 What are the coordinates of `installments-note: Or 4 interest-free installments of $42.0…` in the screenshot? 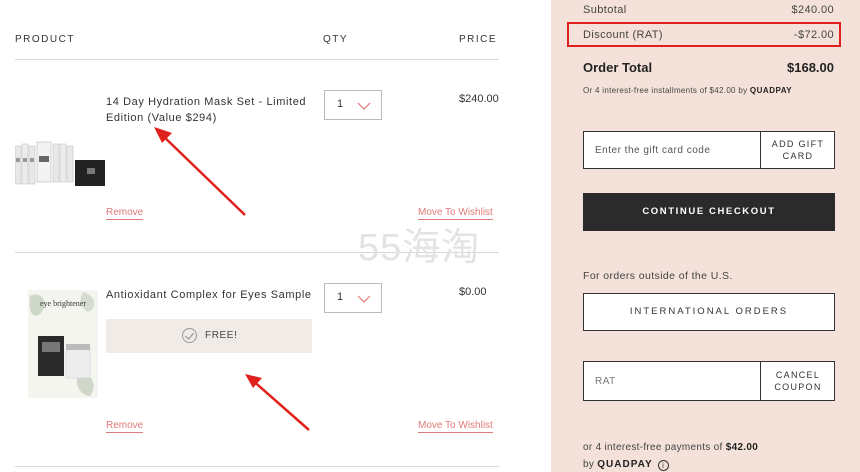 It's located at (688, 90).